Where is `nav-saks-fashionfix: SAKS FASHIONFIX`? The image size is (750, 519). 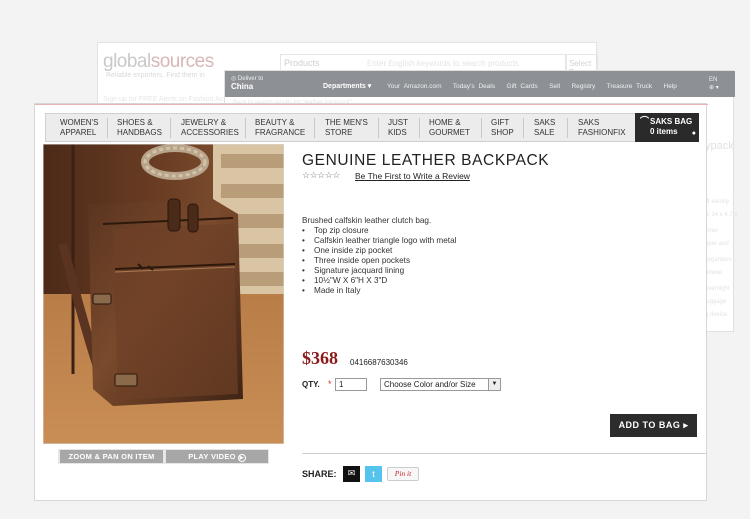 nav-saks-fashionfix: SAKS FASHIONFIX is located at coordinates (602, 127).